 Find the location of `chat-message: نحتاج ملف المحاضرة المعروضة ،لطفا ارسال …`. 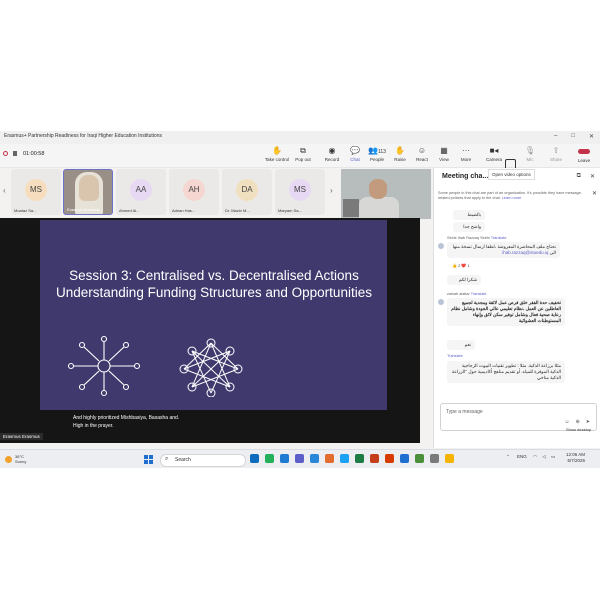

chat-message: نحتاج ملف المحاضرة المعروضة ،لطفا ارسال … is located at coordinates (503, 250).